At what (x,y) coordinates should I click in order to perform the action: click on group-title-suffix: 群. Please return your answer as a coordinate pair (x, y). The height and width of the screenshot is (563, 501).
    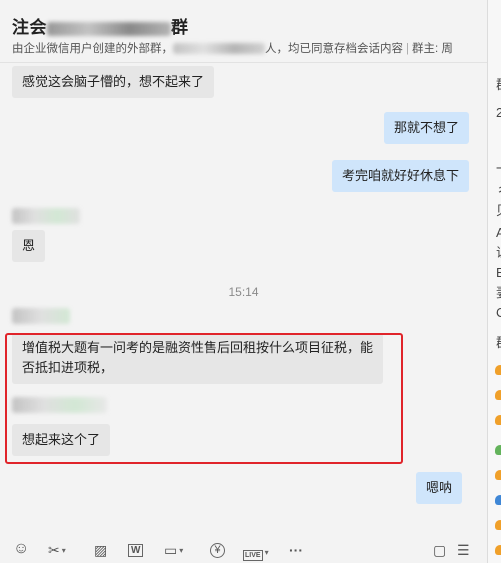
    Looking at the image, I should click on (180, 27).